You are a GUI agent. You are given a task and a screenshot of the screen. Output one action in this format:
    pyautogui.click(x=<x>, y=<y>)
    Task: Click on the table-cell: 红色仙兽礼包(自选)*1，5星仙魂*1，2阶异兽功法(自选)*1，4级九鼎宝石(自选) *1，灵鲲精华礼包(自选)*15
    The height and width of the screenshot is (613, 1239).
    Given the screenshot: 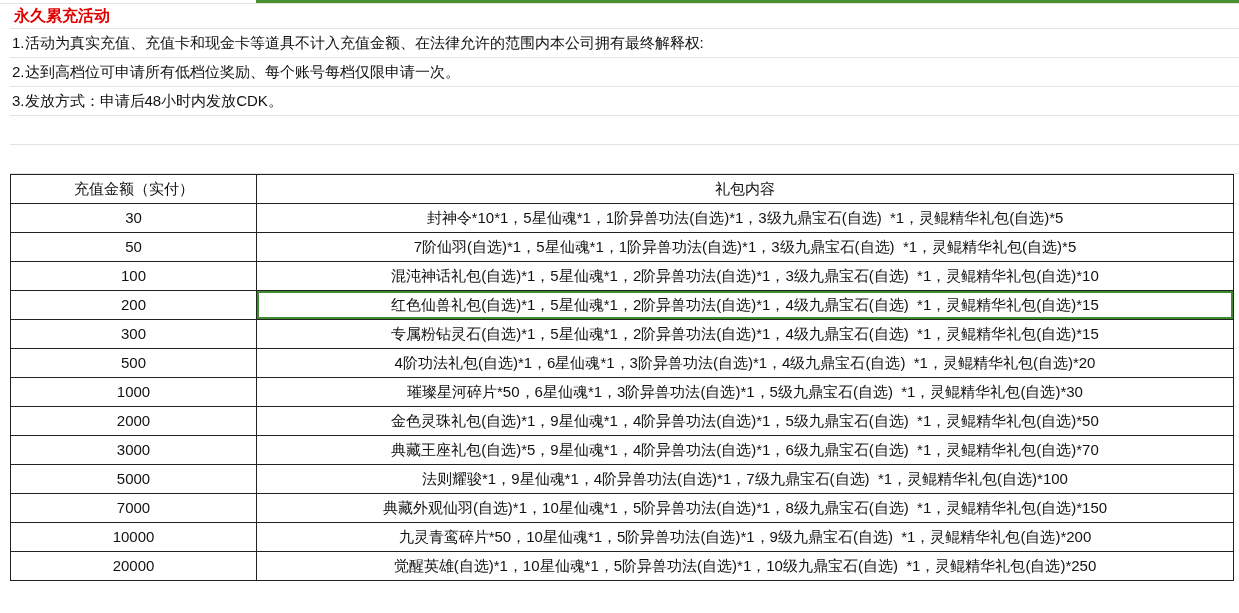 What is the action you would take?
    pyautogui.click(x=745, y=305)
    